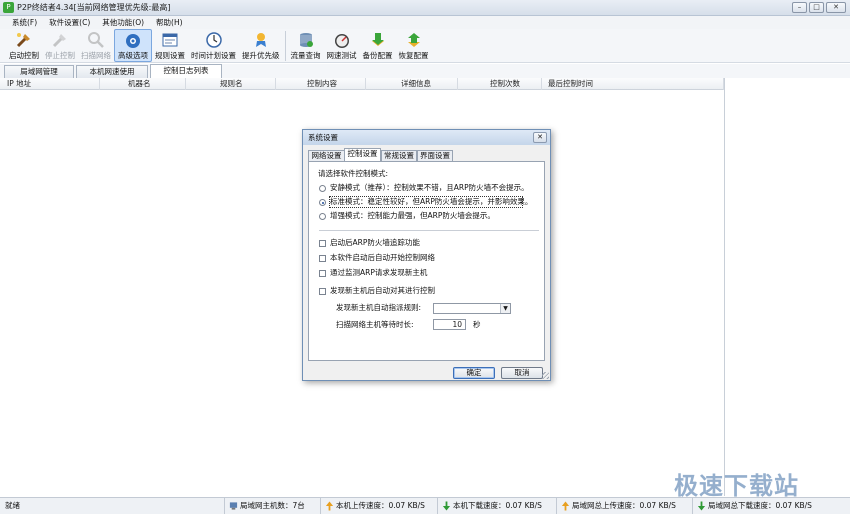 The height and width of the screenshot is (514, 850). I want to click on traffic-query-icon, so click(306, 40).